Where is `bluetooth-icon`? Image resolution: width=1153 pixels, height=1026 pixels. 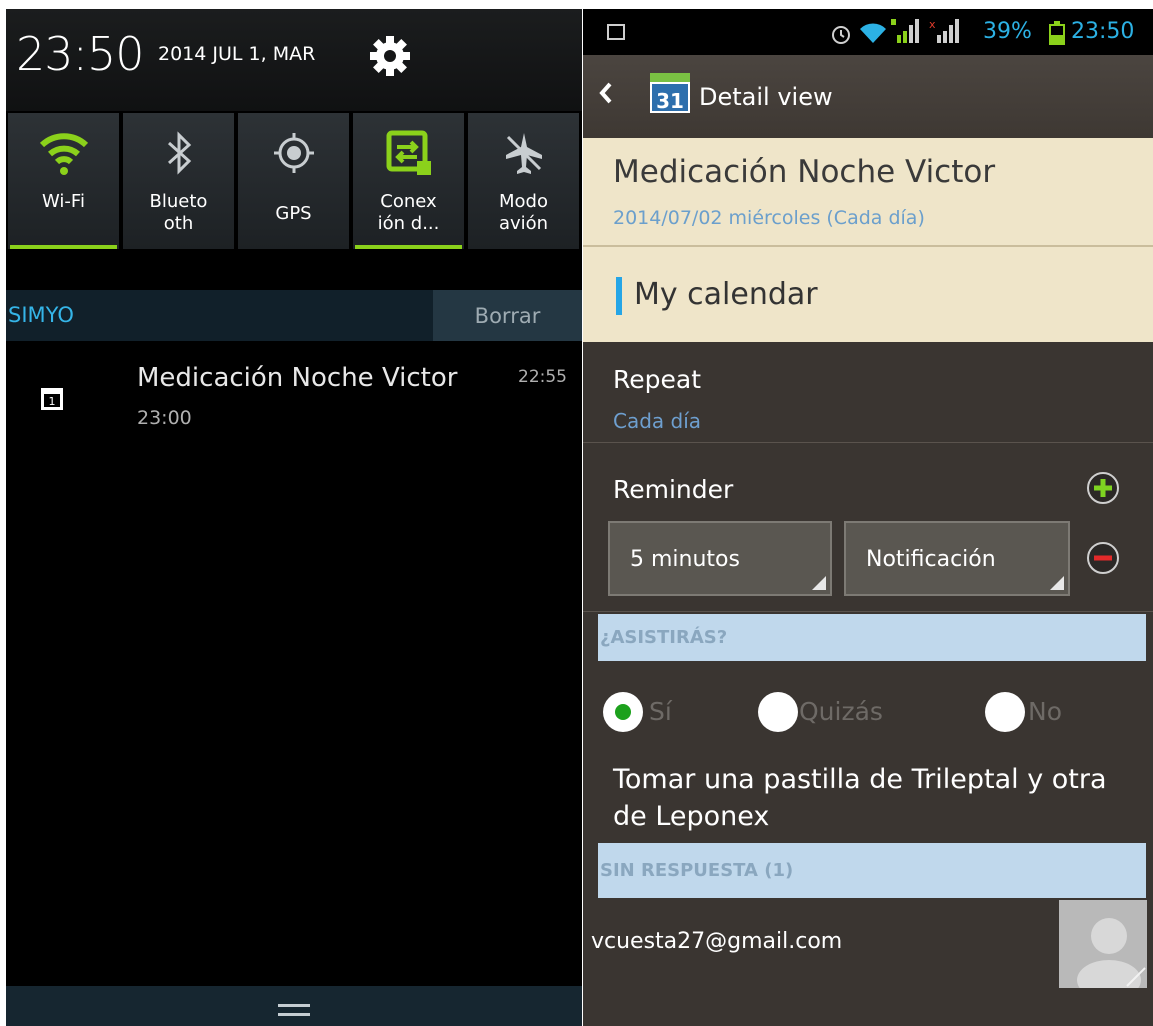
bluetooth-icon is located at coordinates (179, 153).